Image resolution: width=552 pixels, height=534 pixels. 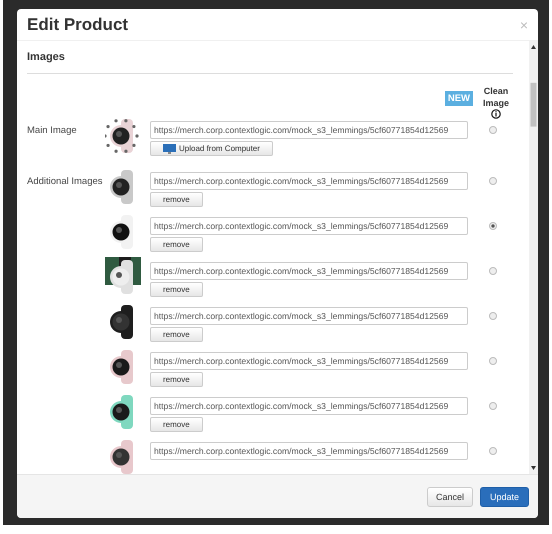 What do you see at coordinates (496, 114) in the screenshot?
I see `info-icon` at bounding box center [496, 114].